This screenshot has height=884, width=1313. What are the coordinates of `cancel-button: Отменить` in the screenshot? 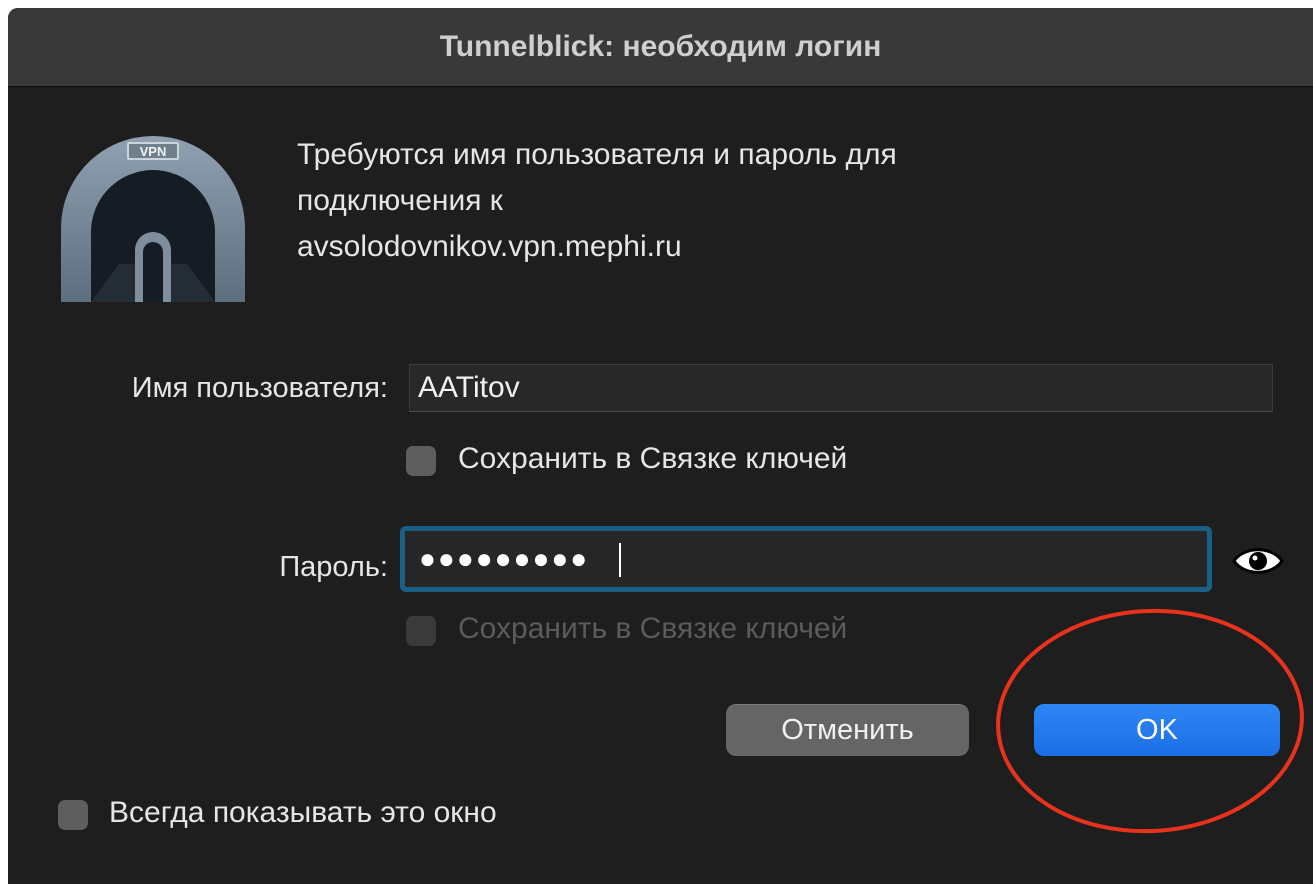 It's located at (847, 730).